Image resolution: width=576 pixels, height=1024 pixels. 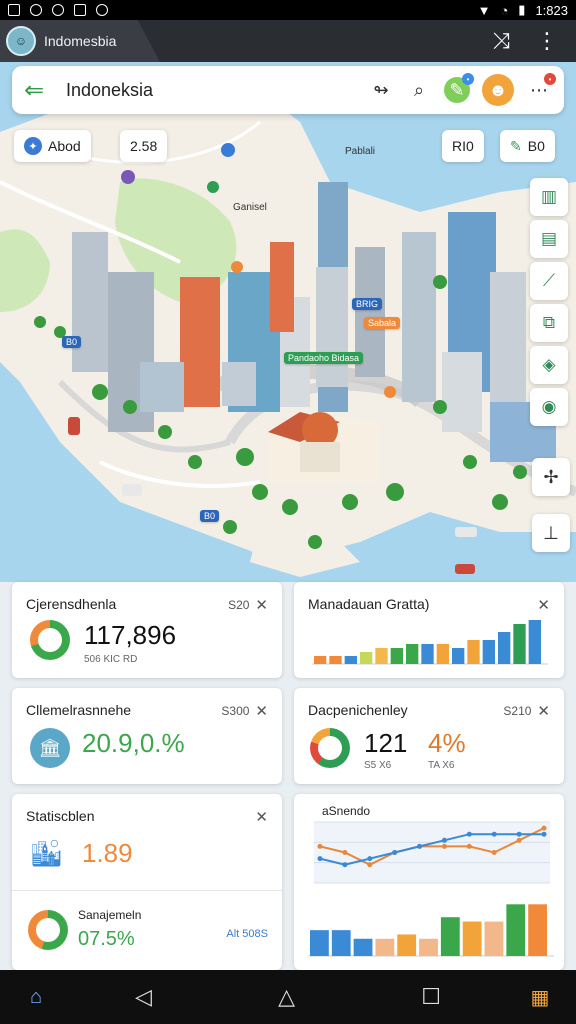 I want to click on layers-badge: •, so click(x=468, y=79).